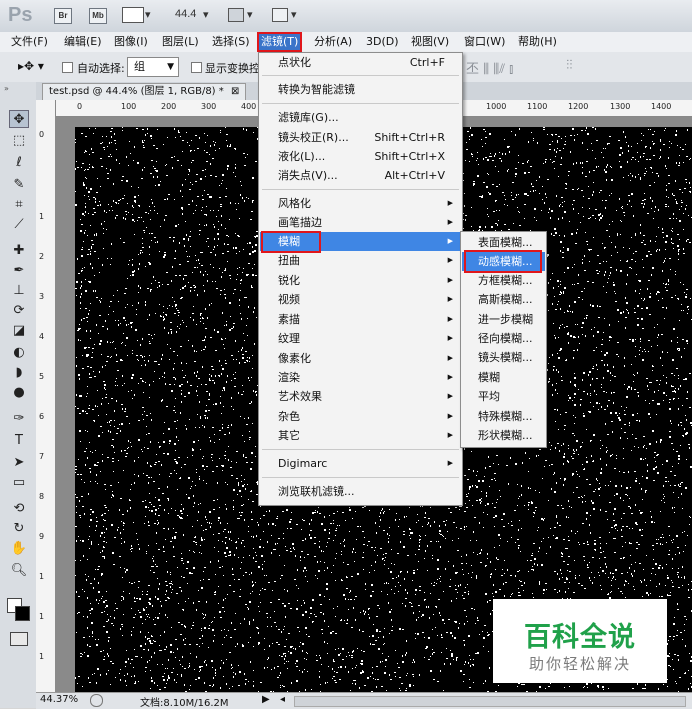 The width and height of the screenshot is (692, 709). What do you see at coordinates (42, 536) in the screenshot?
I see `ruler-tick: 9` at bounding box center [42, 536].